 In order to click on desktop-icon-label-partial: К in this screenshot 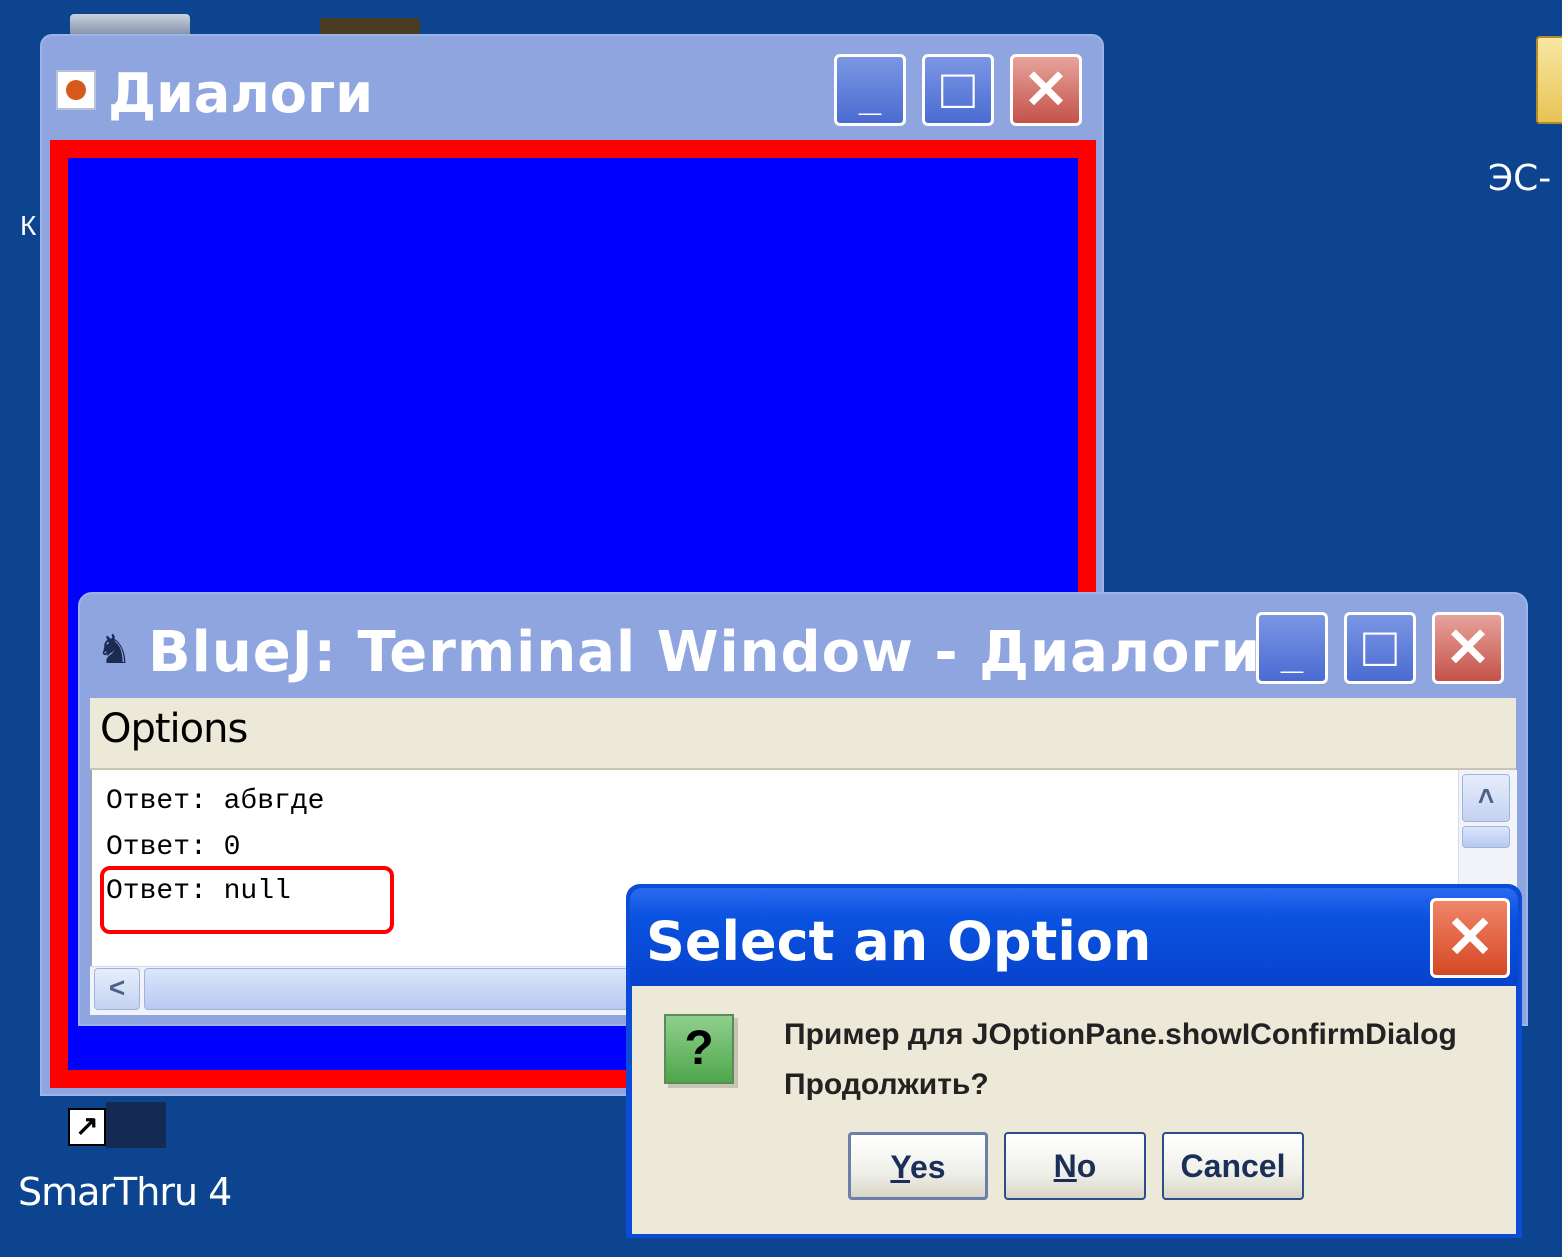, I will do `click(28, 225)`.